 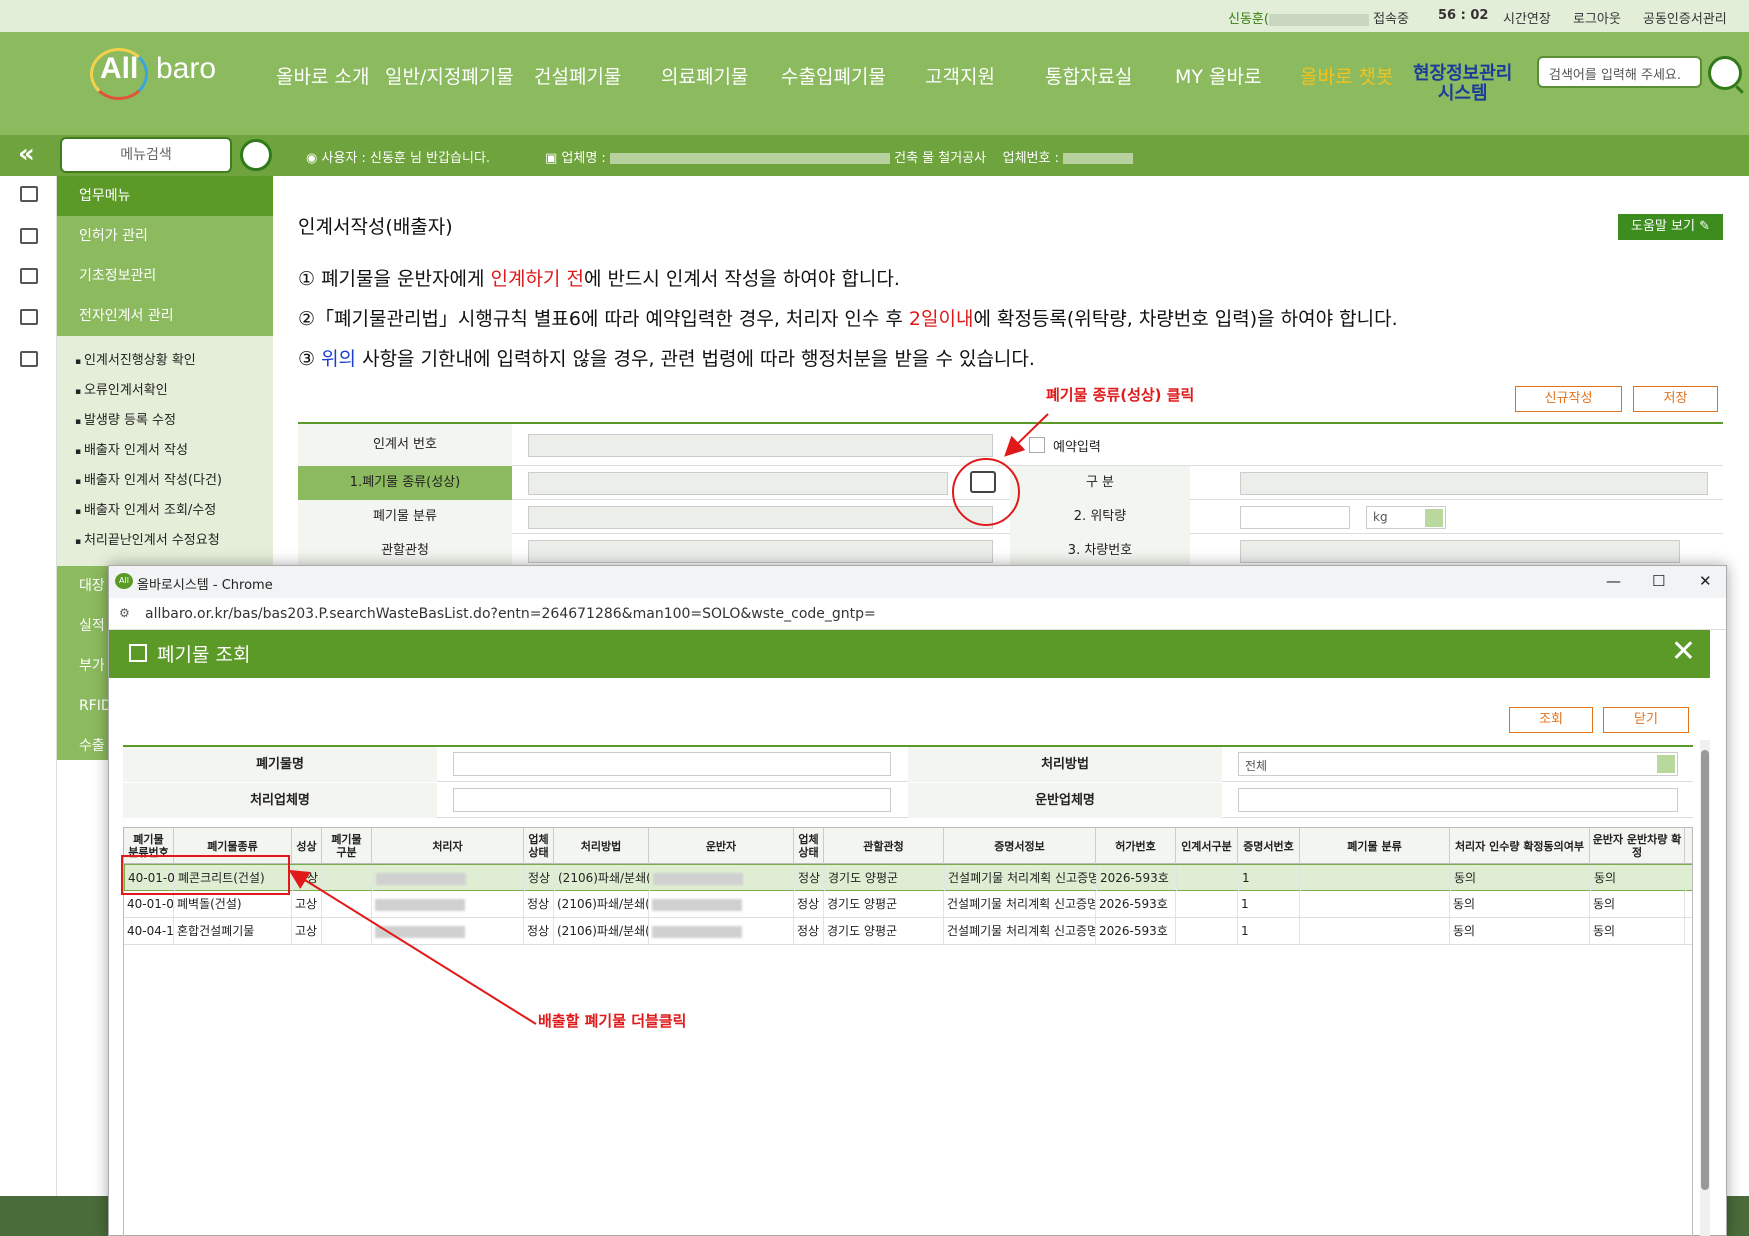 I want to click on menu-search-icon, so click(x=256, y=155).